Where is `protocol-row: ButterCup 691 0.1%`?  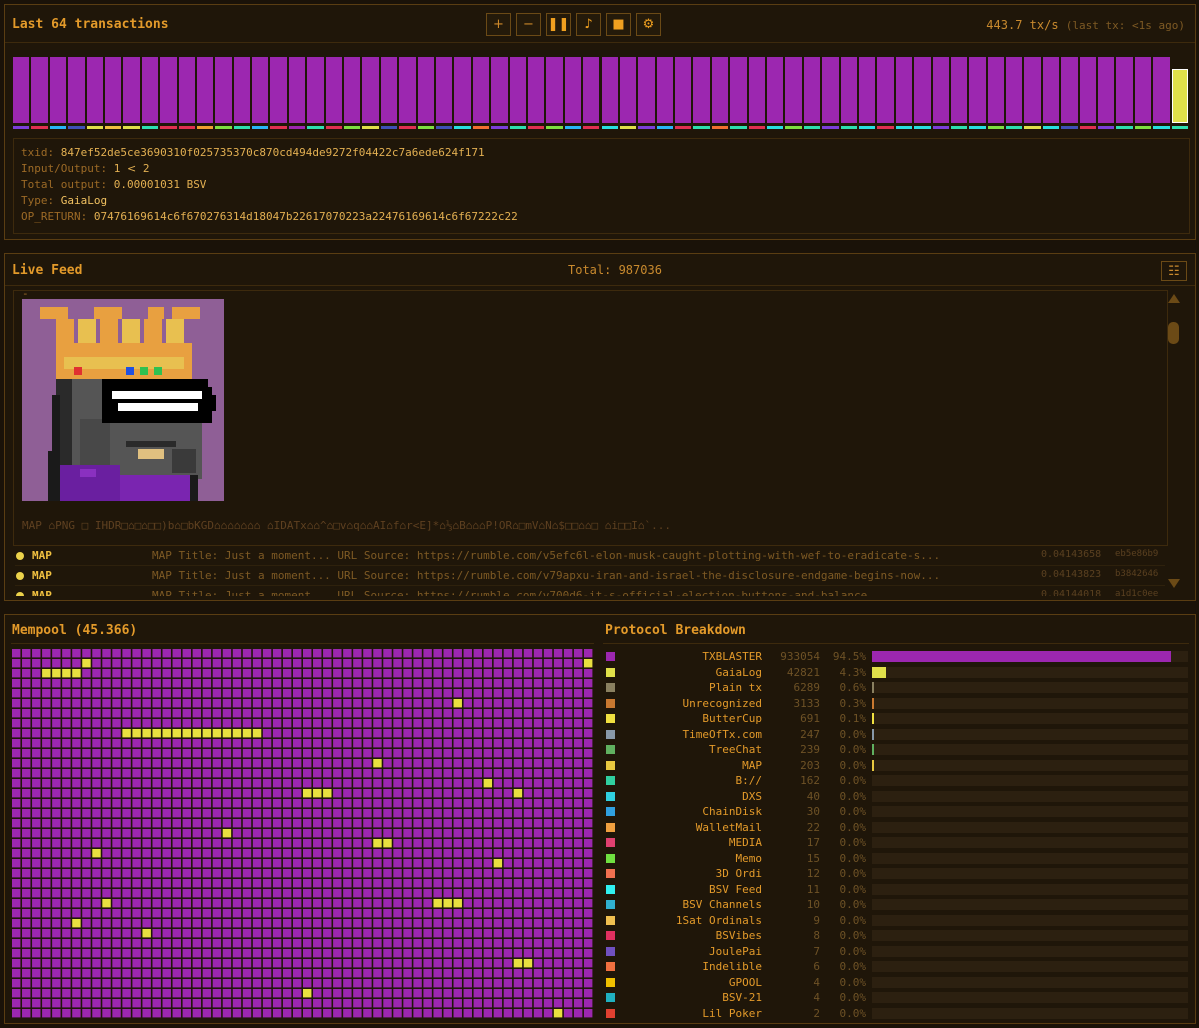
protocol-row: ButterCup 691 0.1% is located at coordinates (896, 718).